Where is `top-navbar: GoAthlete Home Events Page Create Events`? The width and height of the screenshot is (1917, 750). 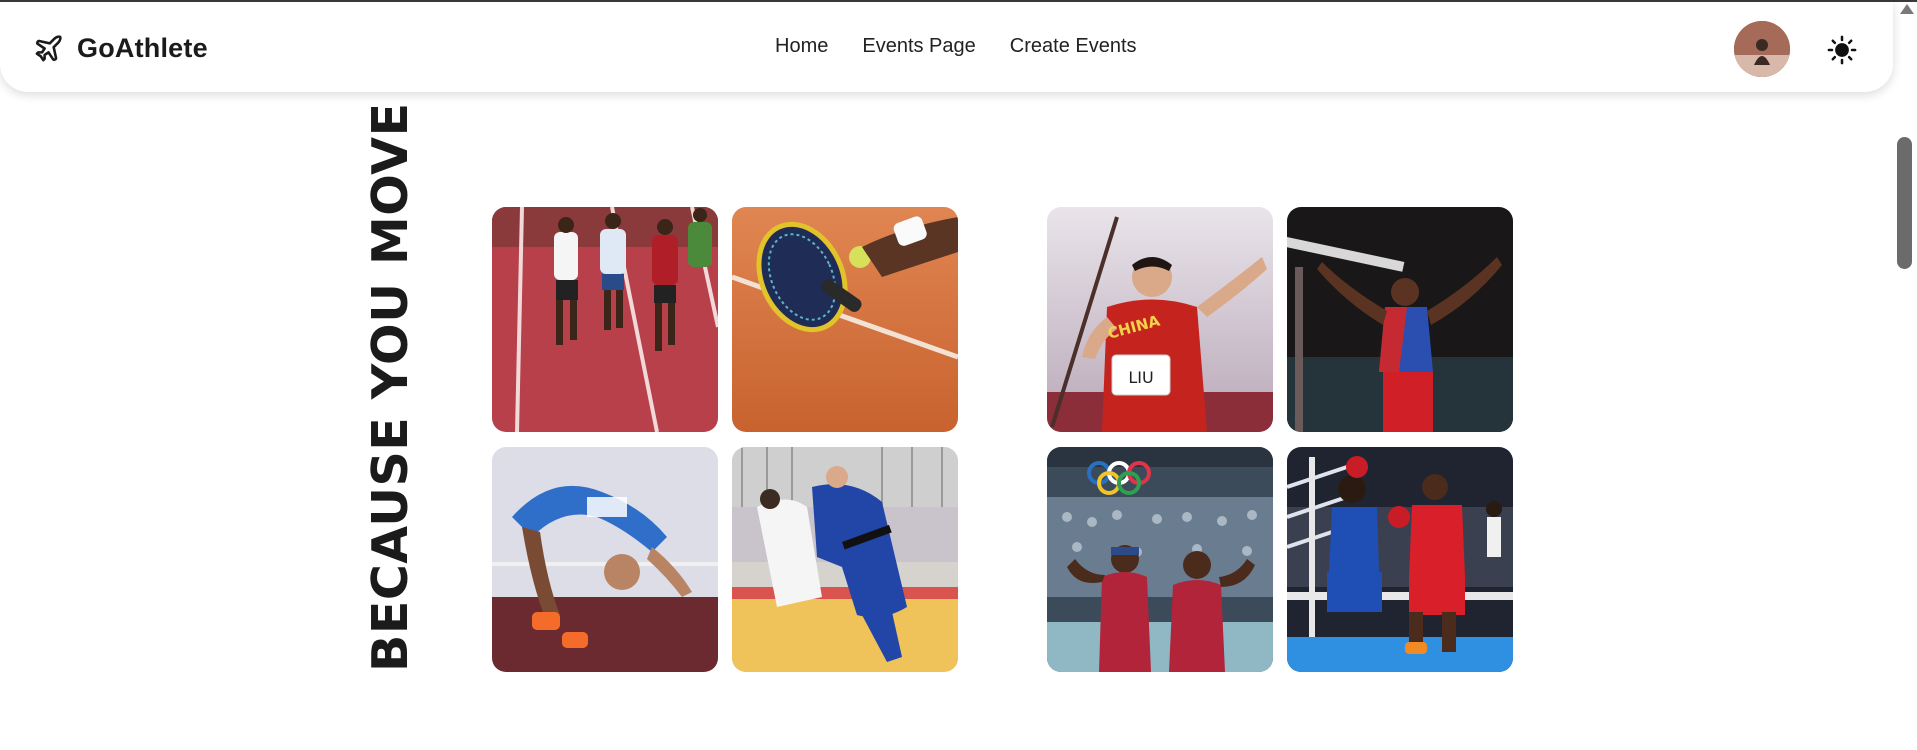 top-navbar: GoAthlete Home Events Page Create Events is located at coordinates (946, 47).